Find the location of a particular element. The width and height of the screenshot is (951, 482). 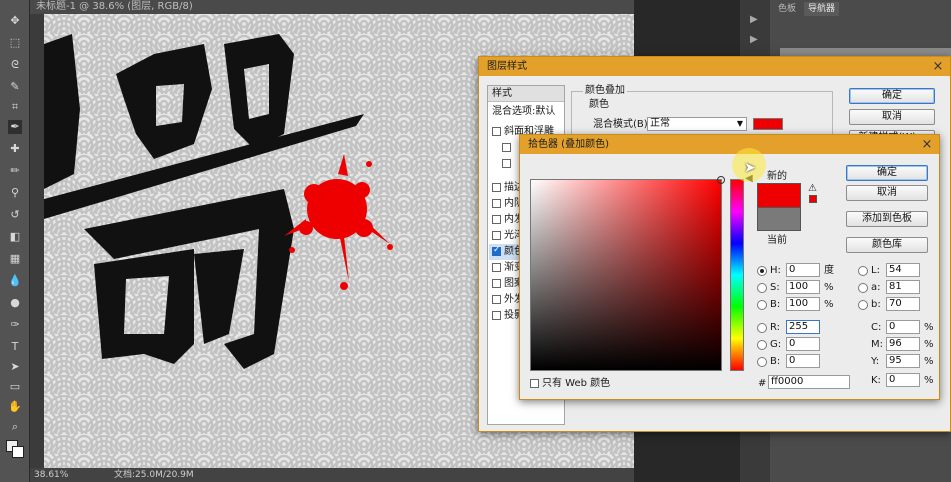

lab-a-field: 81 is located at coordinates (903, 287).